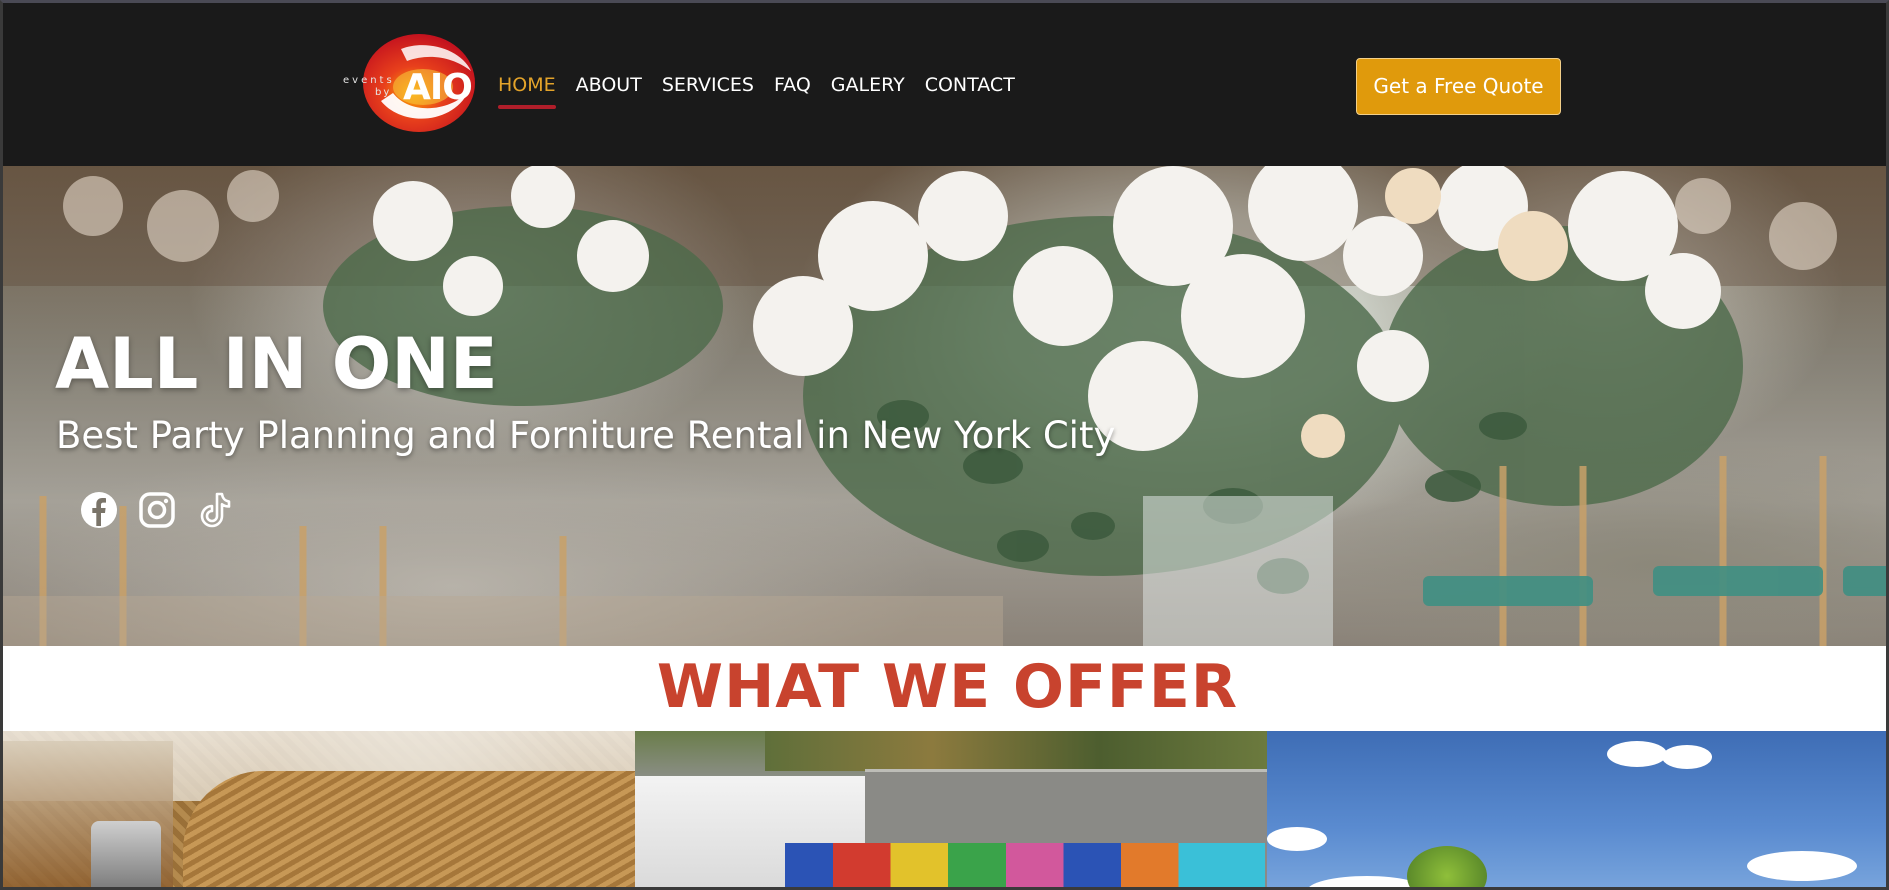 The width and height of the screenshot is (1889, 890). I want to click on tile-image-trees, so click(1016, 751).